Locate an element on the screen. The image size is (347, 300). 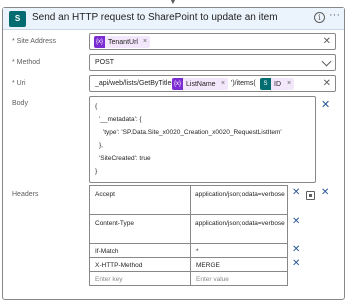
body-line: 'SiteCreated': true is located at coordinates (125, 158).